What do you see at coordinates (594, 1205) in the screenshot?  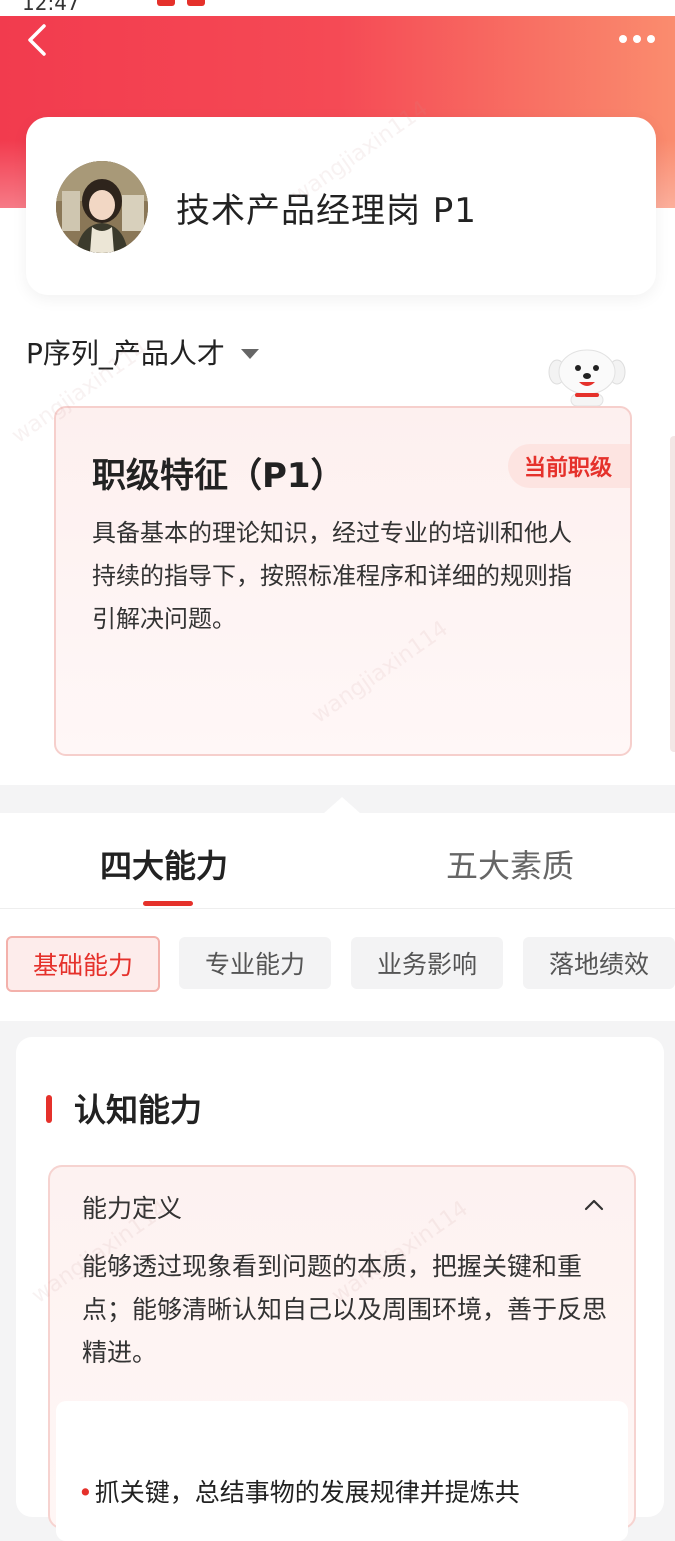 I see `chevron-up-icon` at bounding box center [594, 1205].